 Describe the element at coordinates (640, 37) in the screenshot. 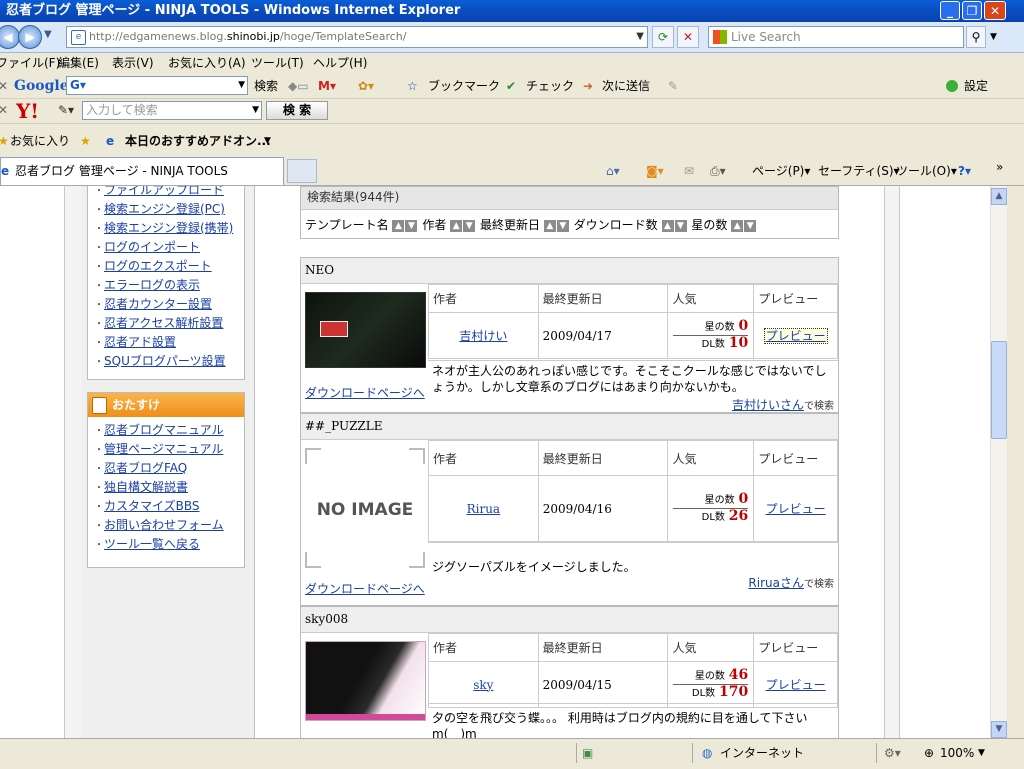

I see `address-dropdown-icon: ▼` at that location.